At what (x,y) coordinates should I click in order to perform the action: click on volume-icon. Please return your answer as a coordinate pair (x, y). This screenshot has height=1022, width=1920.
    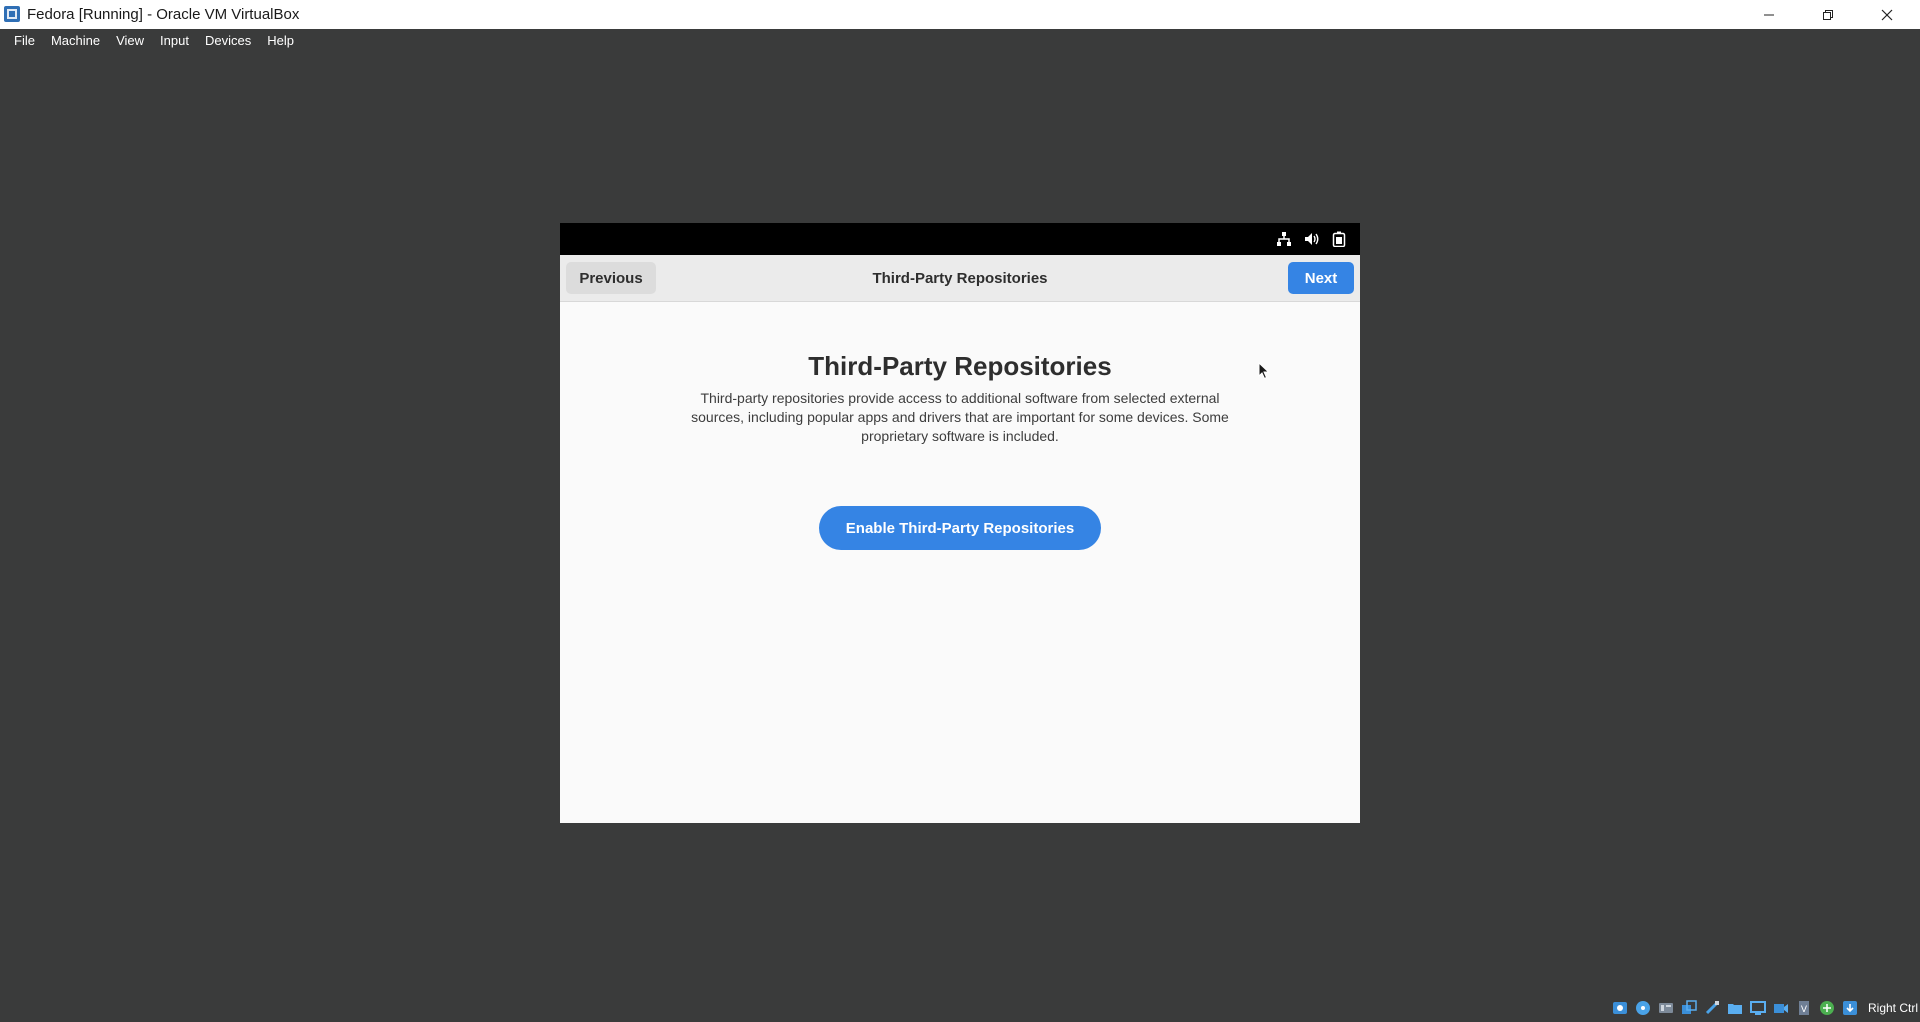
    Looking at the image, I should click on (1312, 241).